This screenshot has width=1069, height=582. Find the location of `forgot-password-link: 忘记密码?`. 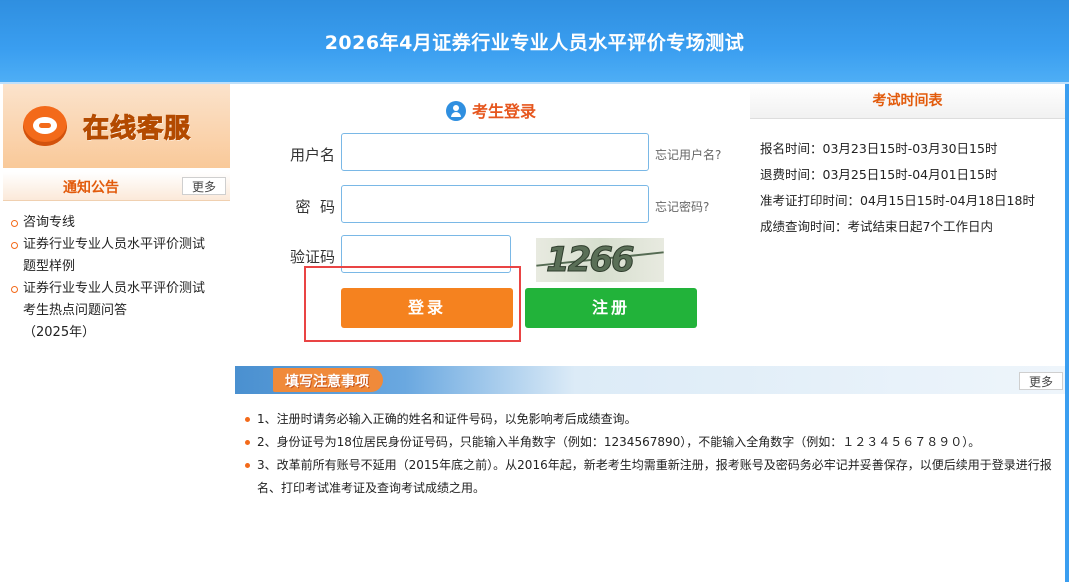

forgot-password-link: 忘记密码? is located at coordinates (682, 206).